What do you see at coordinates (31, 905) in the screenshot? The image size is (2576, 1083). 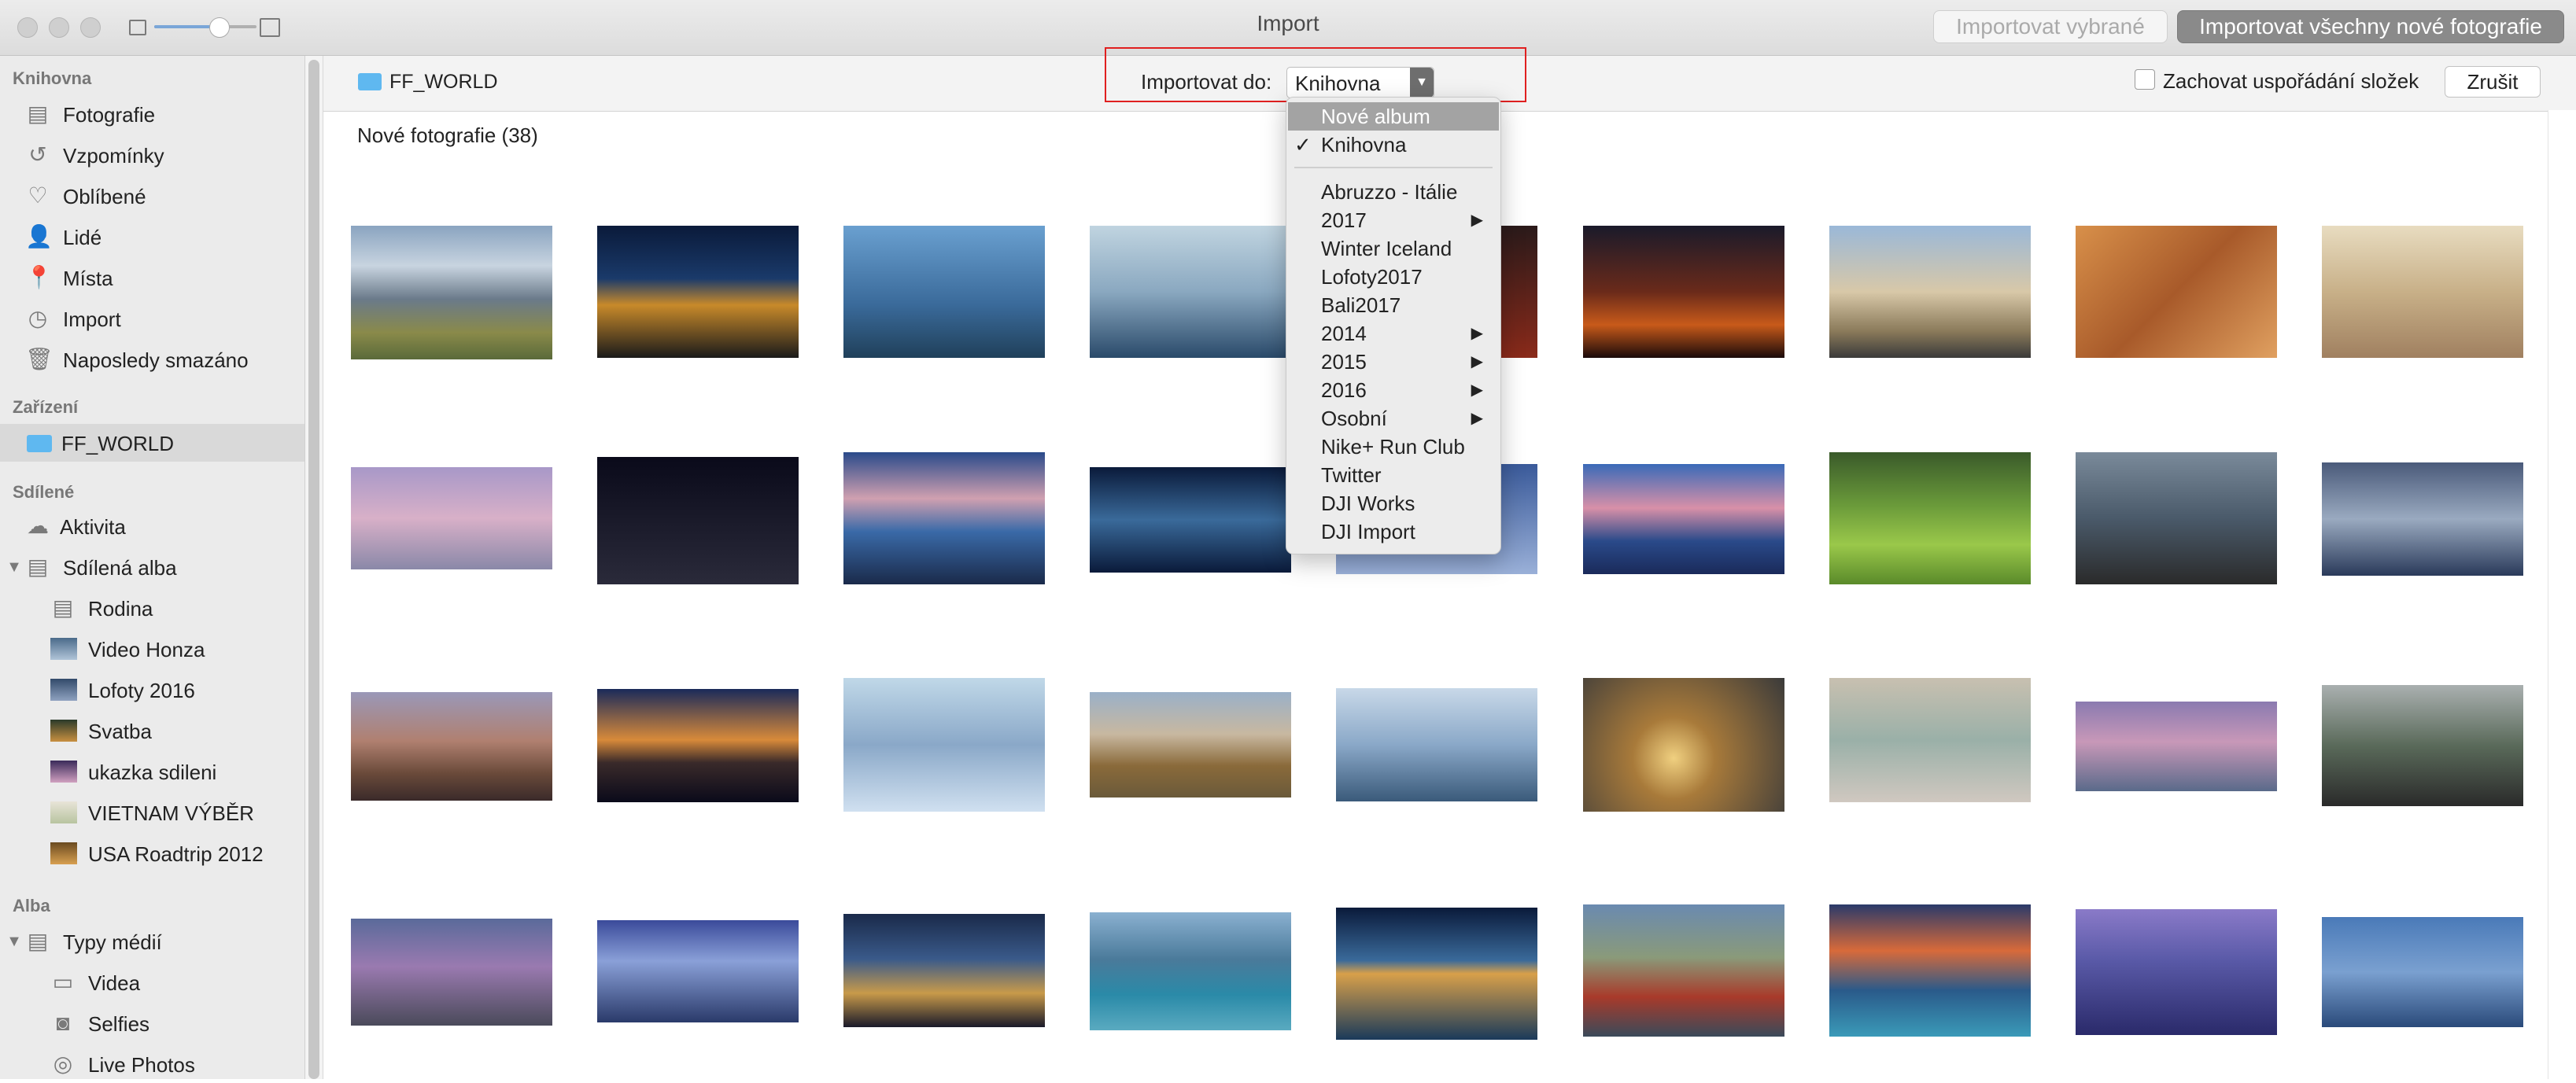 I see `section-header-albums: Alba` at bounding box center [31, 905].